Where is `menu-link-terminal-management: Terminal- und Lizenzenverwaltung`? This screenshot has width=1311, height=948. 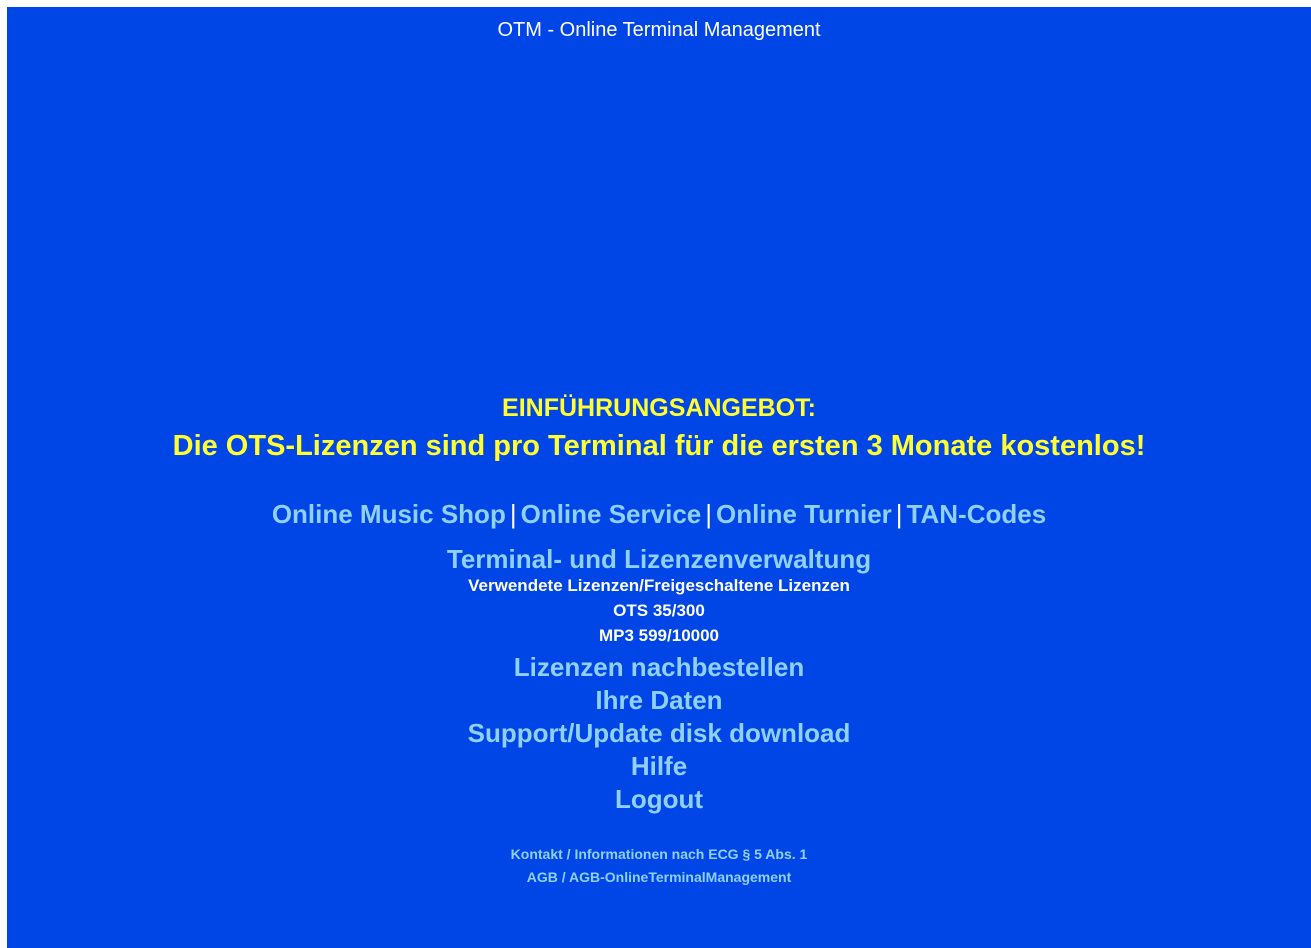
menu-link-terminal-management: Terminal- und Lizenzenverwaltung is located at coordinates (659, 559).